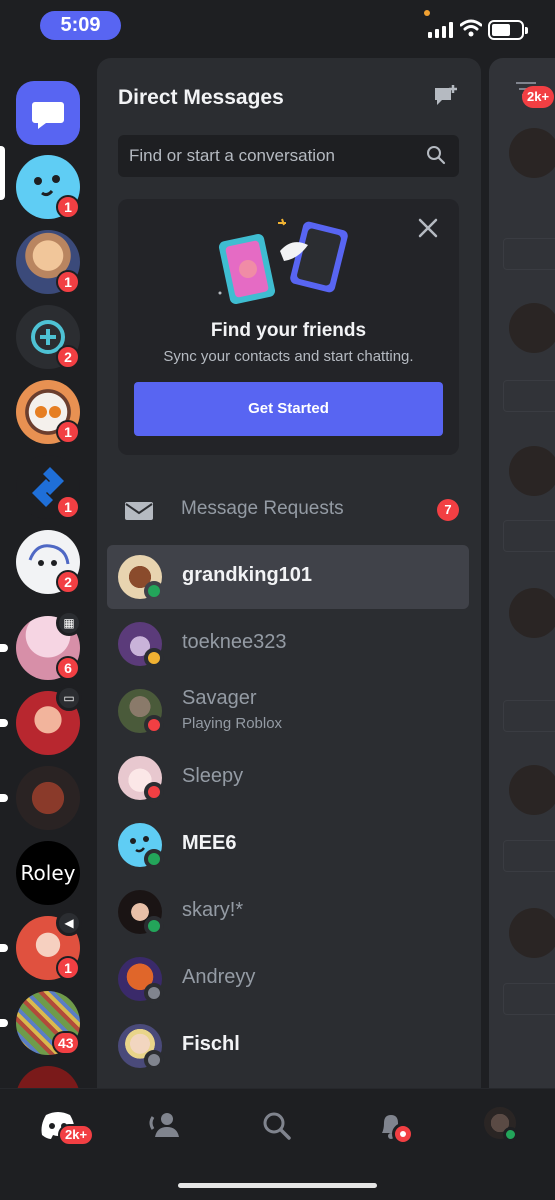 This screenshot has width=555, height=1200. Describe the element at coordinates (288, 711) in the screenshot. I see `dm-row-savager: Savager Playing Roblox` at that location.